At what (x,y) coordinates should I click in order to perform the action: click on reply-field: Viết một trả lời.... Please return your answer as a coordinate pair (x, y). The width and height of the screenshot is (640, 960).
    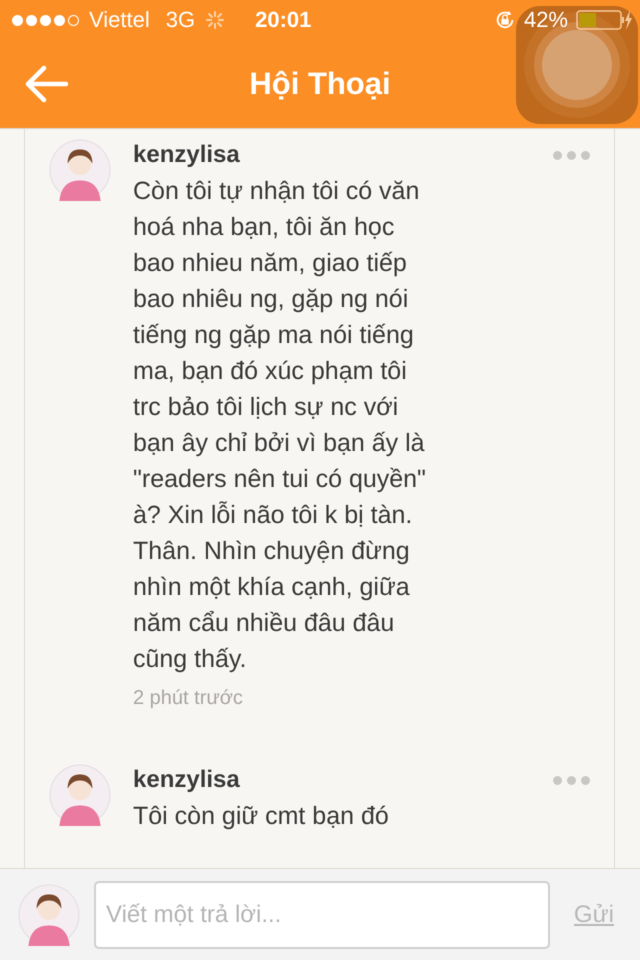
    Looking at the image, I should click on (322, 914).